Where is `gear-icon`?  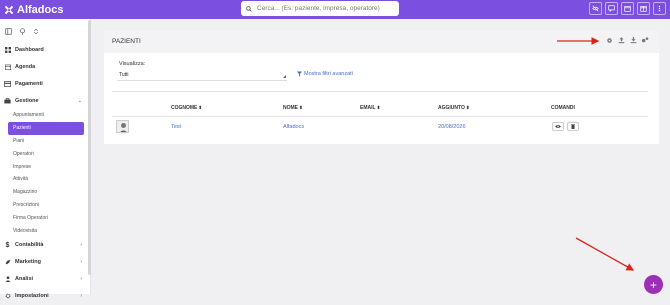
gear-icon is located at coordinates (7, 296).